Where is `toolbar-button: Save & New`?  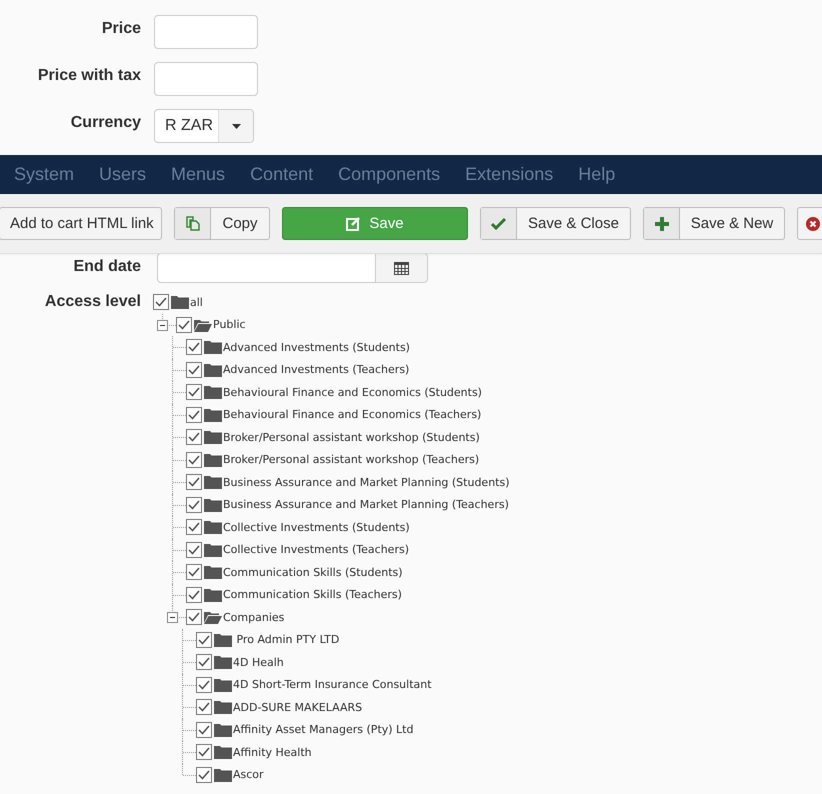 toolbar-button: Save & New is located at coordinates (714, 223).